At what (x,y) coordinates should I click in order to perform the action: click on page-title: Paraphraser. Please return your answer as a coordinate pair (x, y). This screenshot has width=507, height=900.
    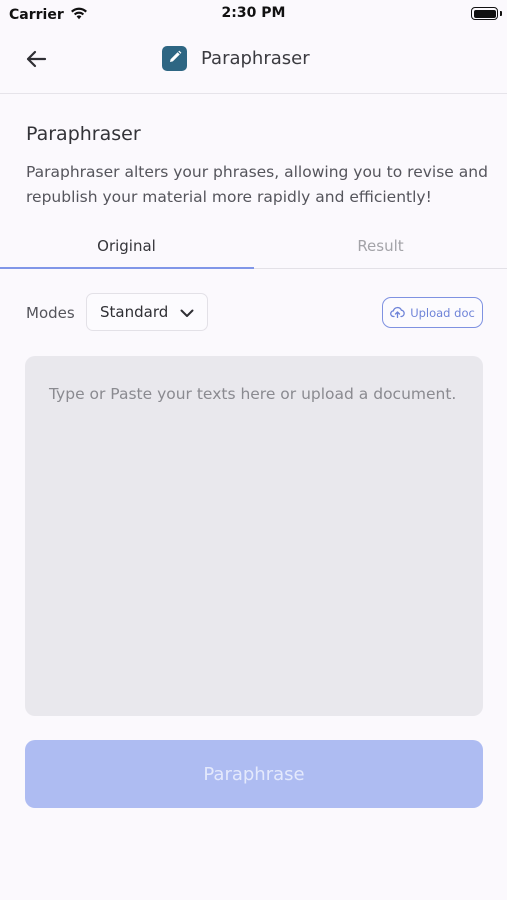
    Looking at the image, I should click on (83, 134).